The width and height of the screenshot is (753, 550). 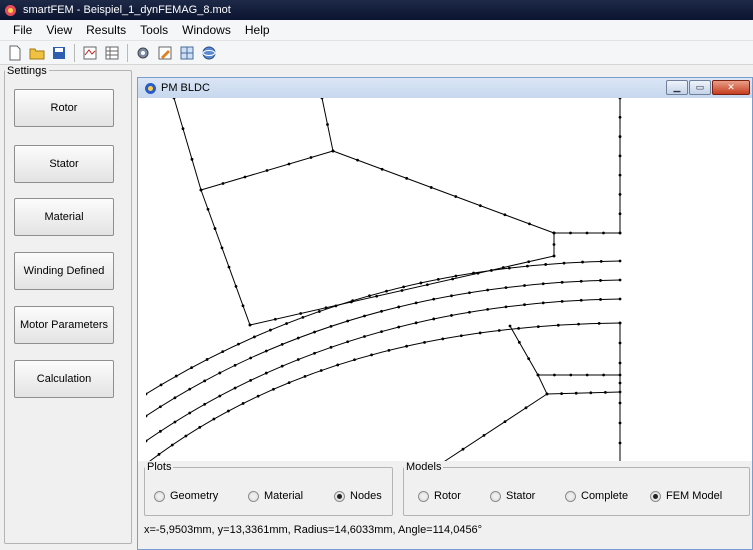 I want to click on gear-icon, so click(x=143, y=53).